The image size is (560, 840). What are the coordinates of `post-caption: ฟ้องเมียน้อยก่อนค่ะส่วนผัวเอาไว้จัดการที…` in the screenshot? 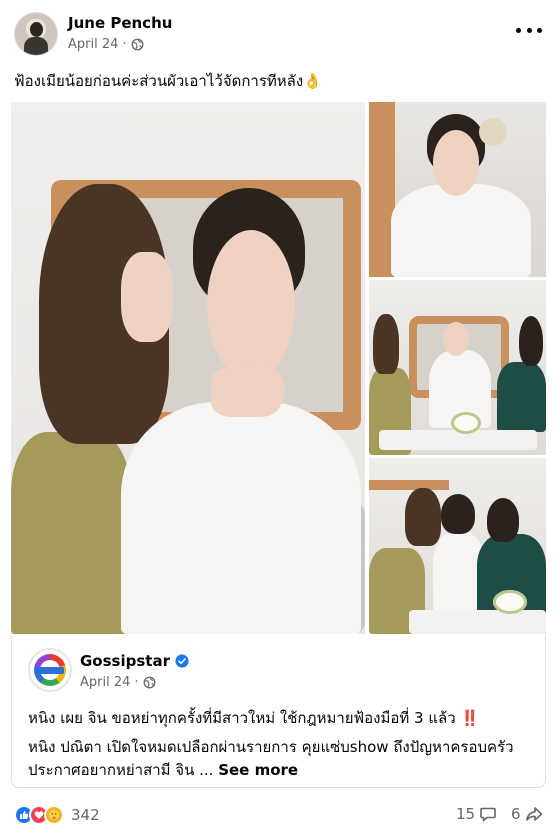 It's located at (168, 81).